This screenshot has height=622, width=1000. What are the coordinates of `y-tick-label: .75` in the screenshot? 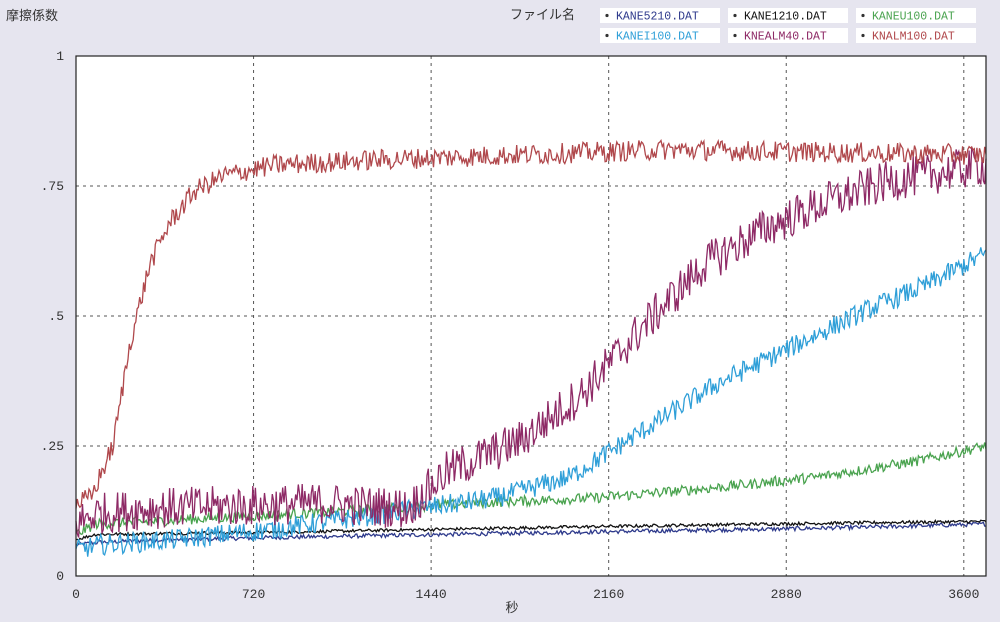 It's located at (52, 186).